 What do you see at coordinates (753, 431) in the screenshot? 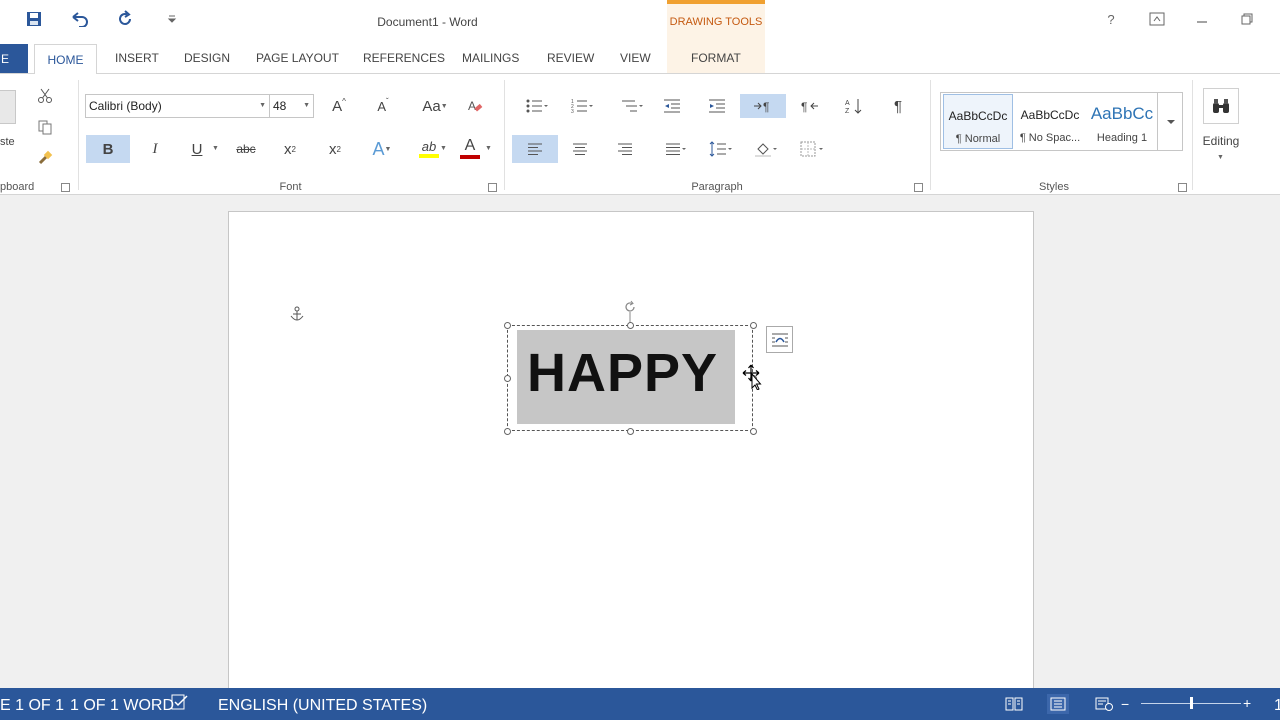
I see `resize-handle-bottom-right` at bounding box center [753, 431].